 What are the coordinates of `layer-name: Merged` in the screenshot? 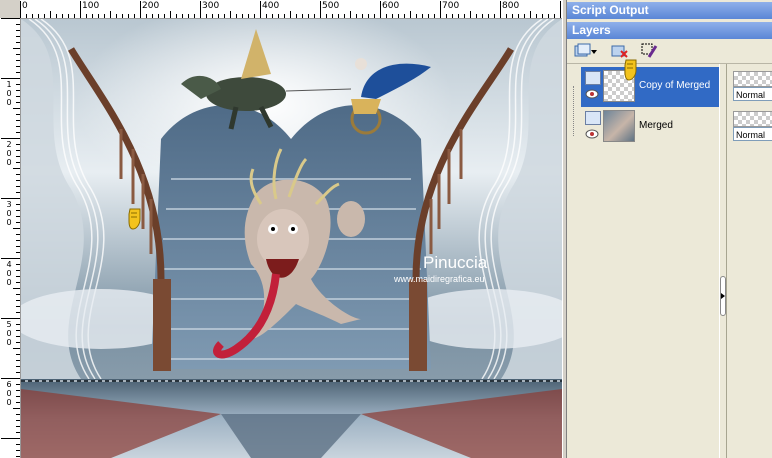 It's located at (656, 125).